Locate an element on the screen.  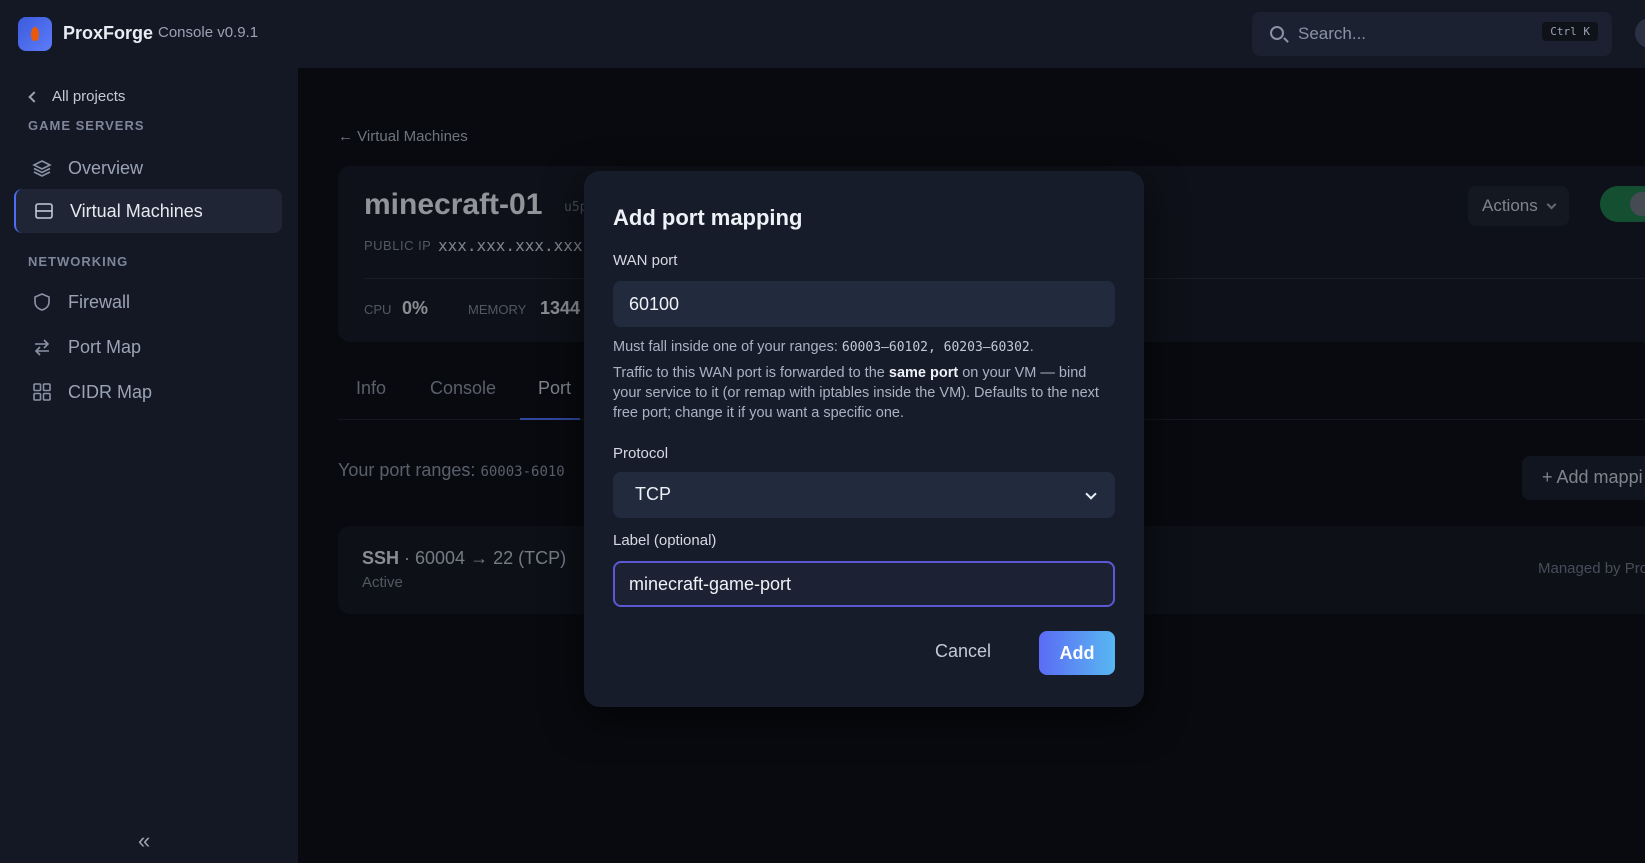
server-icon is located at coordinates (44, 211).